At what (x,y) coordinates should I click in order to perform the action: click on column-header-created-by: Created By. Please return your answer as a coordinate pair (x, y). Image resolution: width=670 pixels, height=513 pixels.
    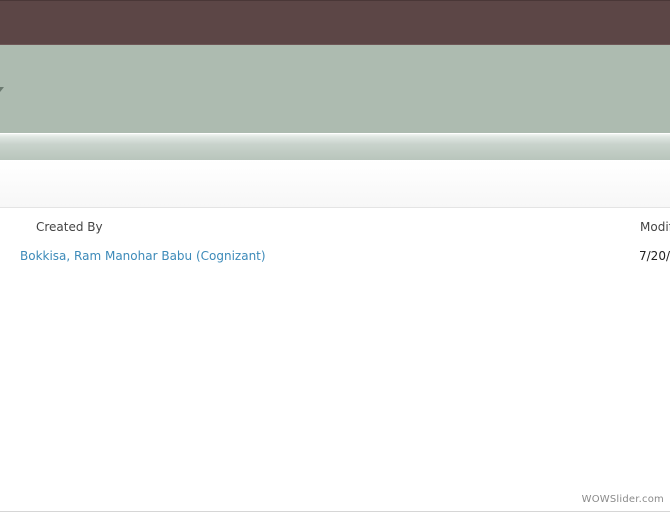
    Looking at the image, I should click on (69, 227).